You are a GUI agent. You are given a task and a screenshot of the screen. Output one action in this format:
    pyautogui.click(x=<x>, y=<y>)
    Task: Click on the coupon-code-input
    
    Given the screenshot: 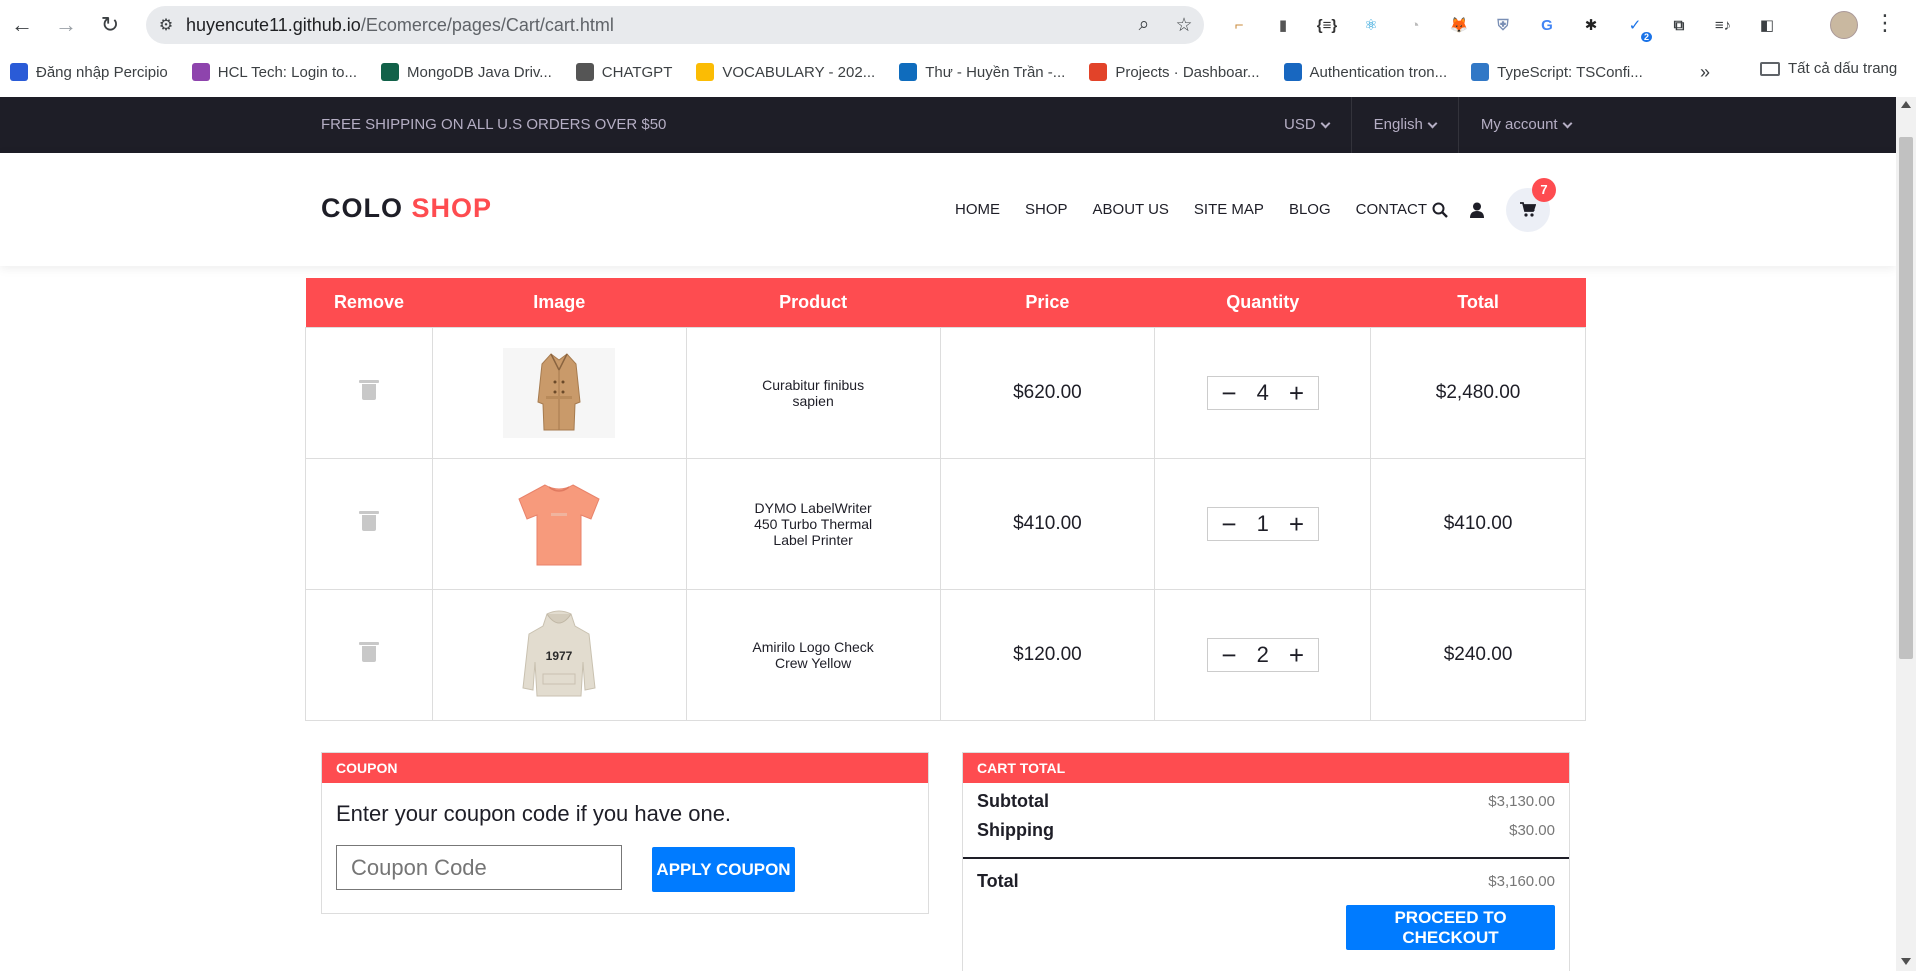 What is the action you would take?
    pyautogui.click(x=479, y=867)
    